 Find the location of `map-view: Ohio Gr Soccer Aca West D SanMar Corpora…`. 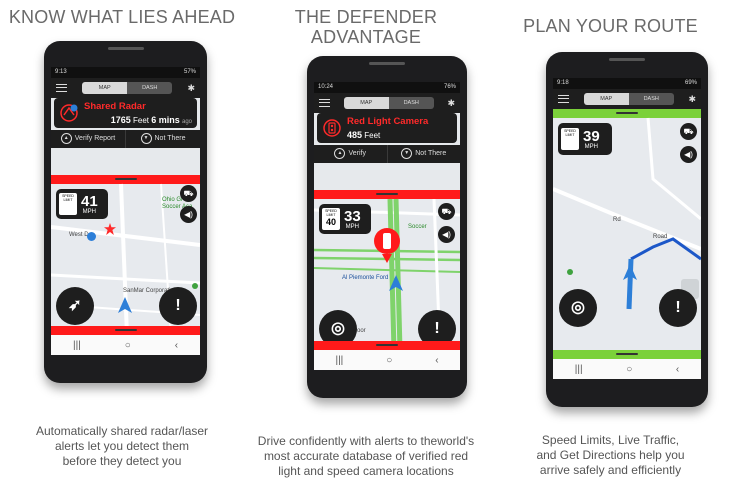

map-view: Ohio Gr Soccer Aca West D SanMar Corpora… is located at coordinates (125, 255).